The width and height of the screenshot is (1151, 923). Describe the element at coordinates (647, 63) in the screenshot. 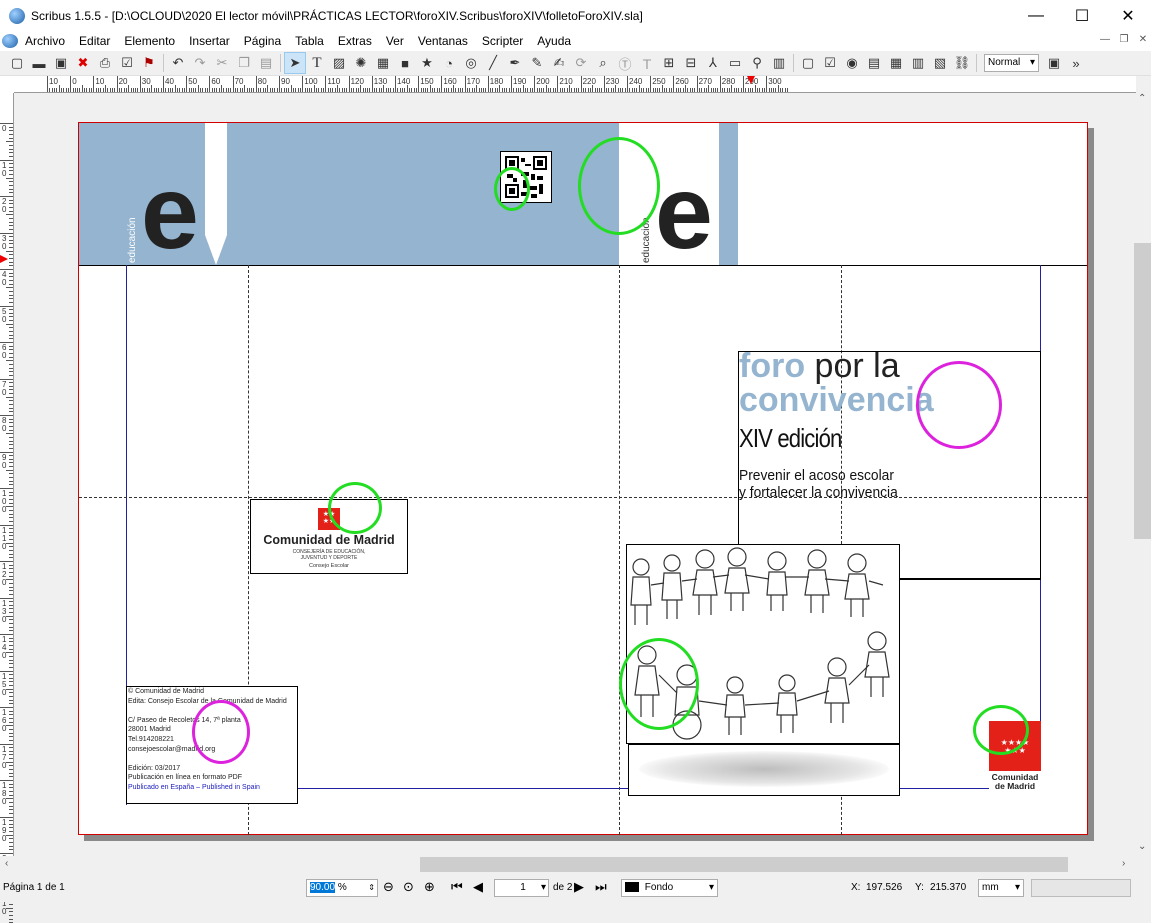

I see `story-editor-icon: Ｔ` at that location.